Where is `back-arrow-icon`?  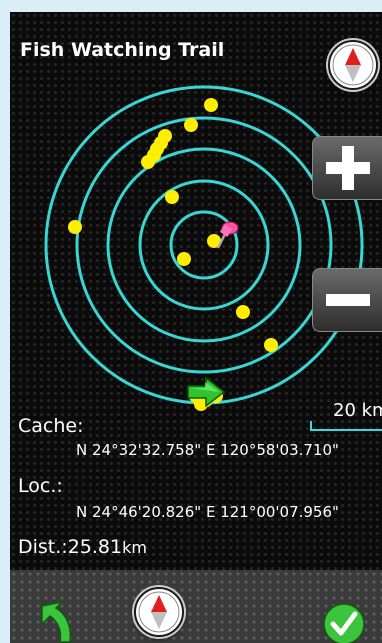 back-arrow-icon is located at coordinates (56, 621).